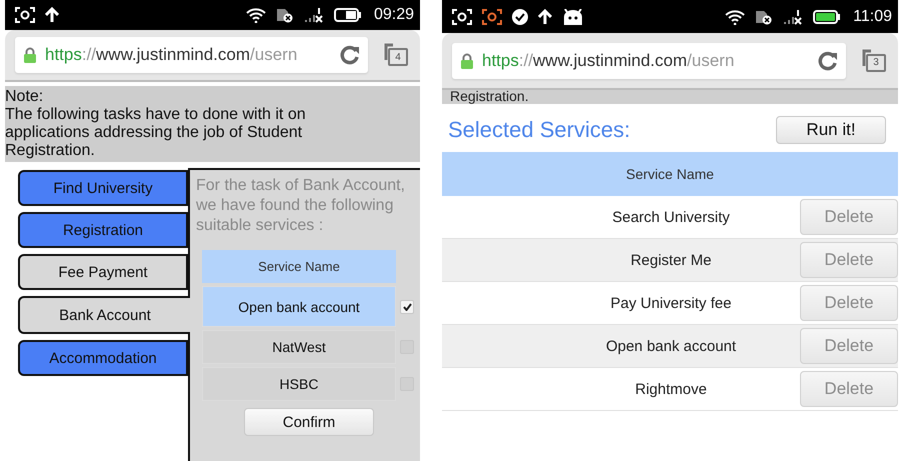 This screenshot has height=461, width=901. Describe the element at coordinates (299, 347) in the screenshot. I see `service-cell: NatWest` at that location.